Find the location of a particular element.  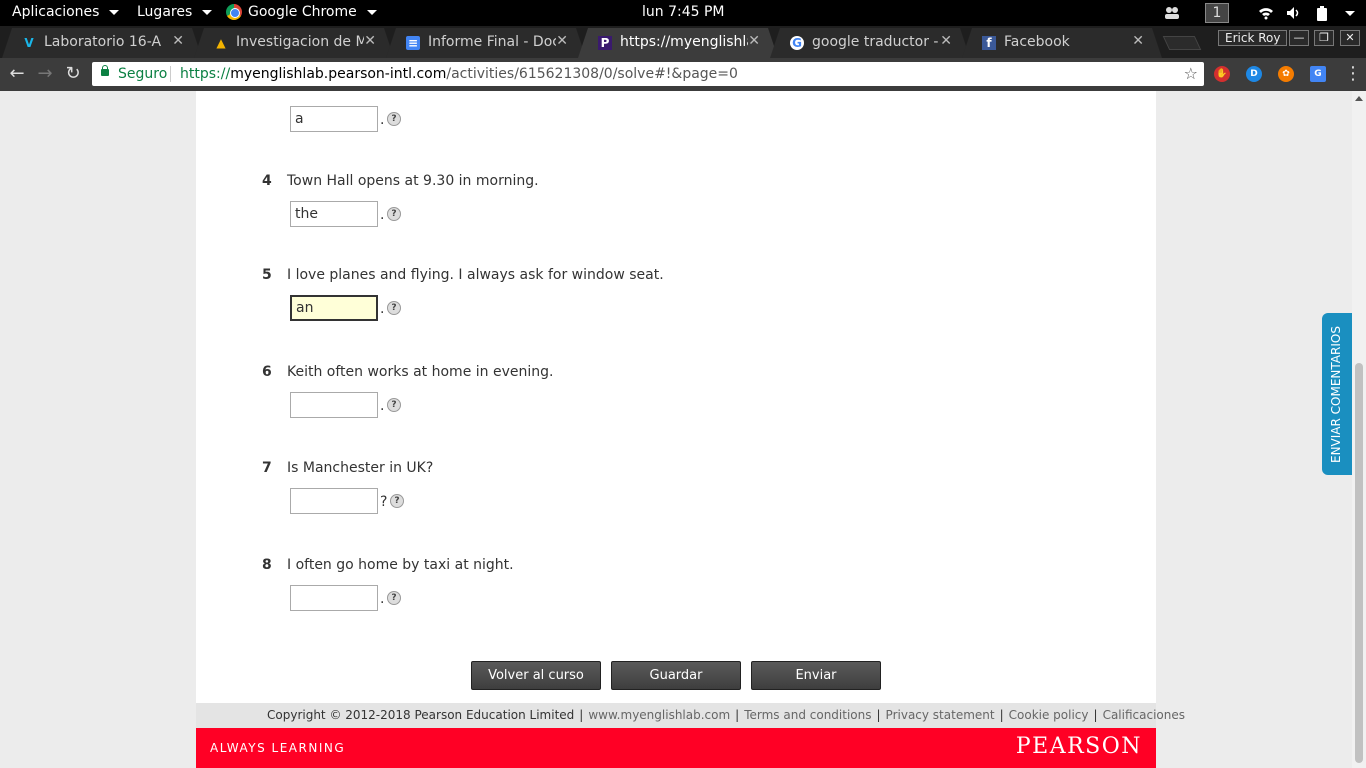

adblock-extension-icon: ✋ is located at coordinates (1222, 74).